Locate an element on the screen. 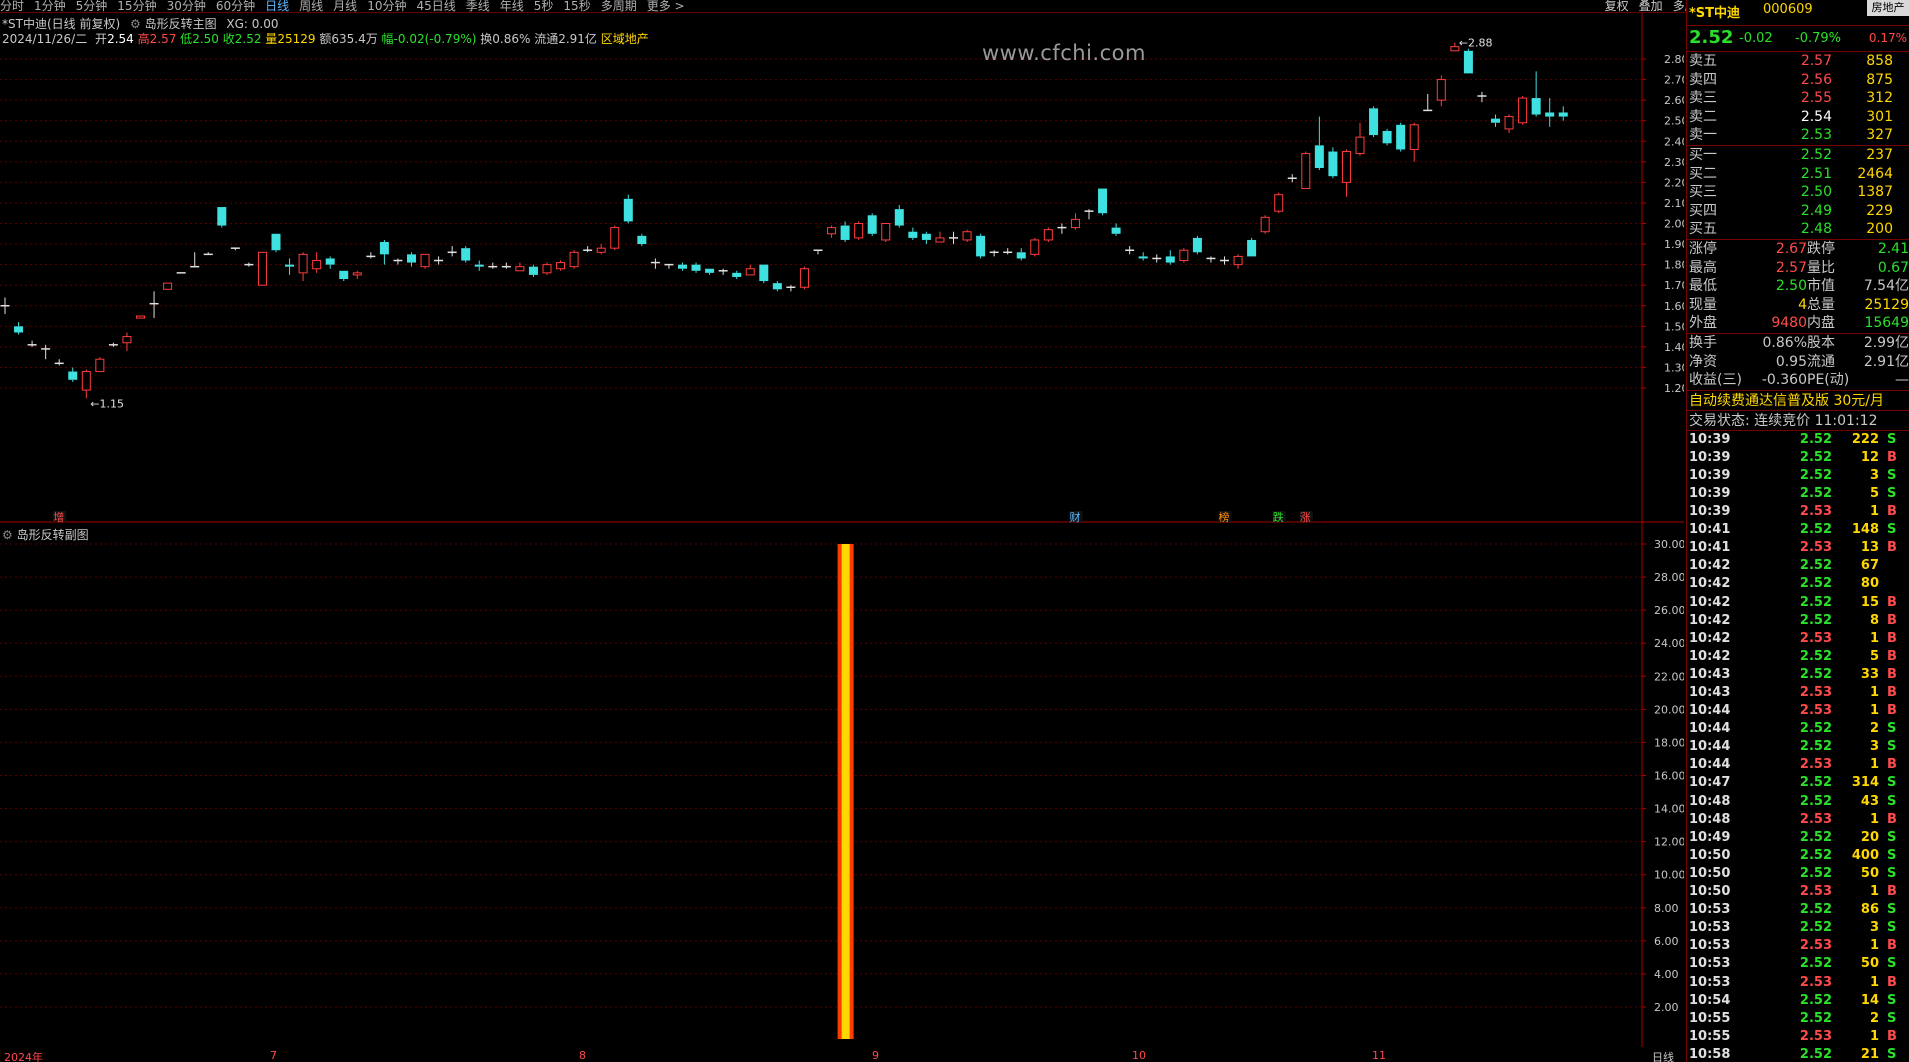 Image resolution: width=1909 pixels, height=1062 pixels. tick-row: 10:50 2.53 1 B is located at coordinates (1798, 892).